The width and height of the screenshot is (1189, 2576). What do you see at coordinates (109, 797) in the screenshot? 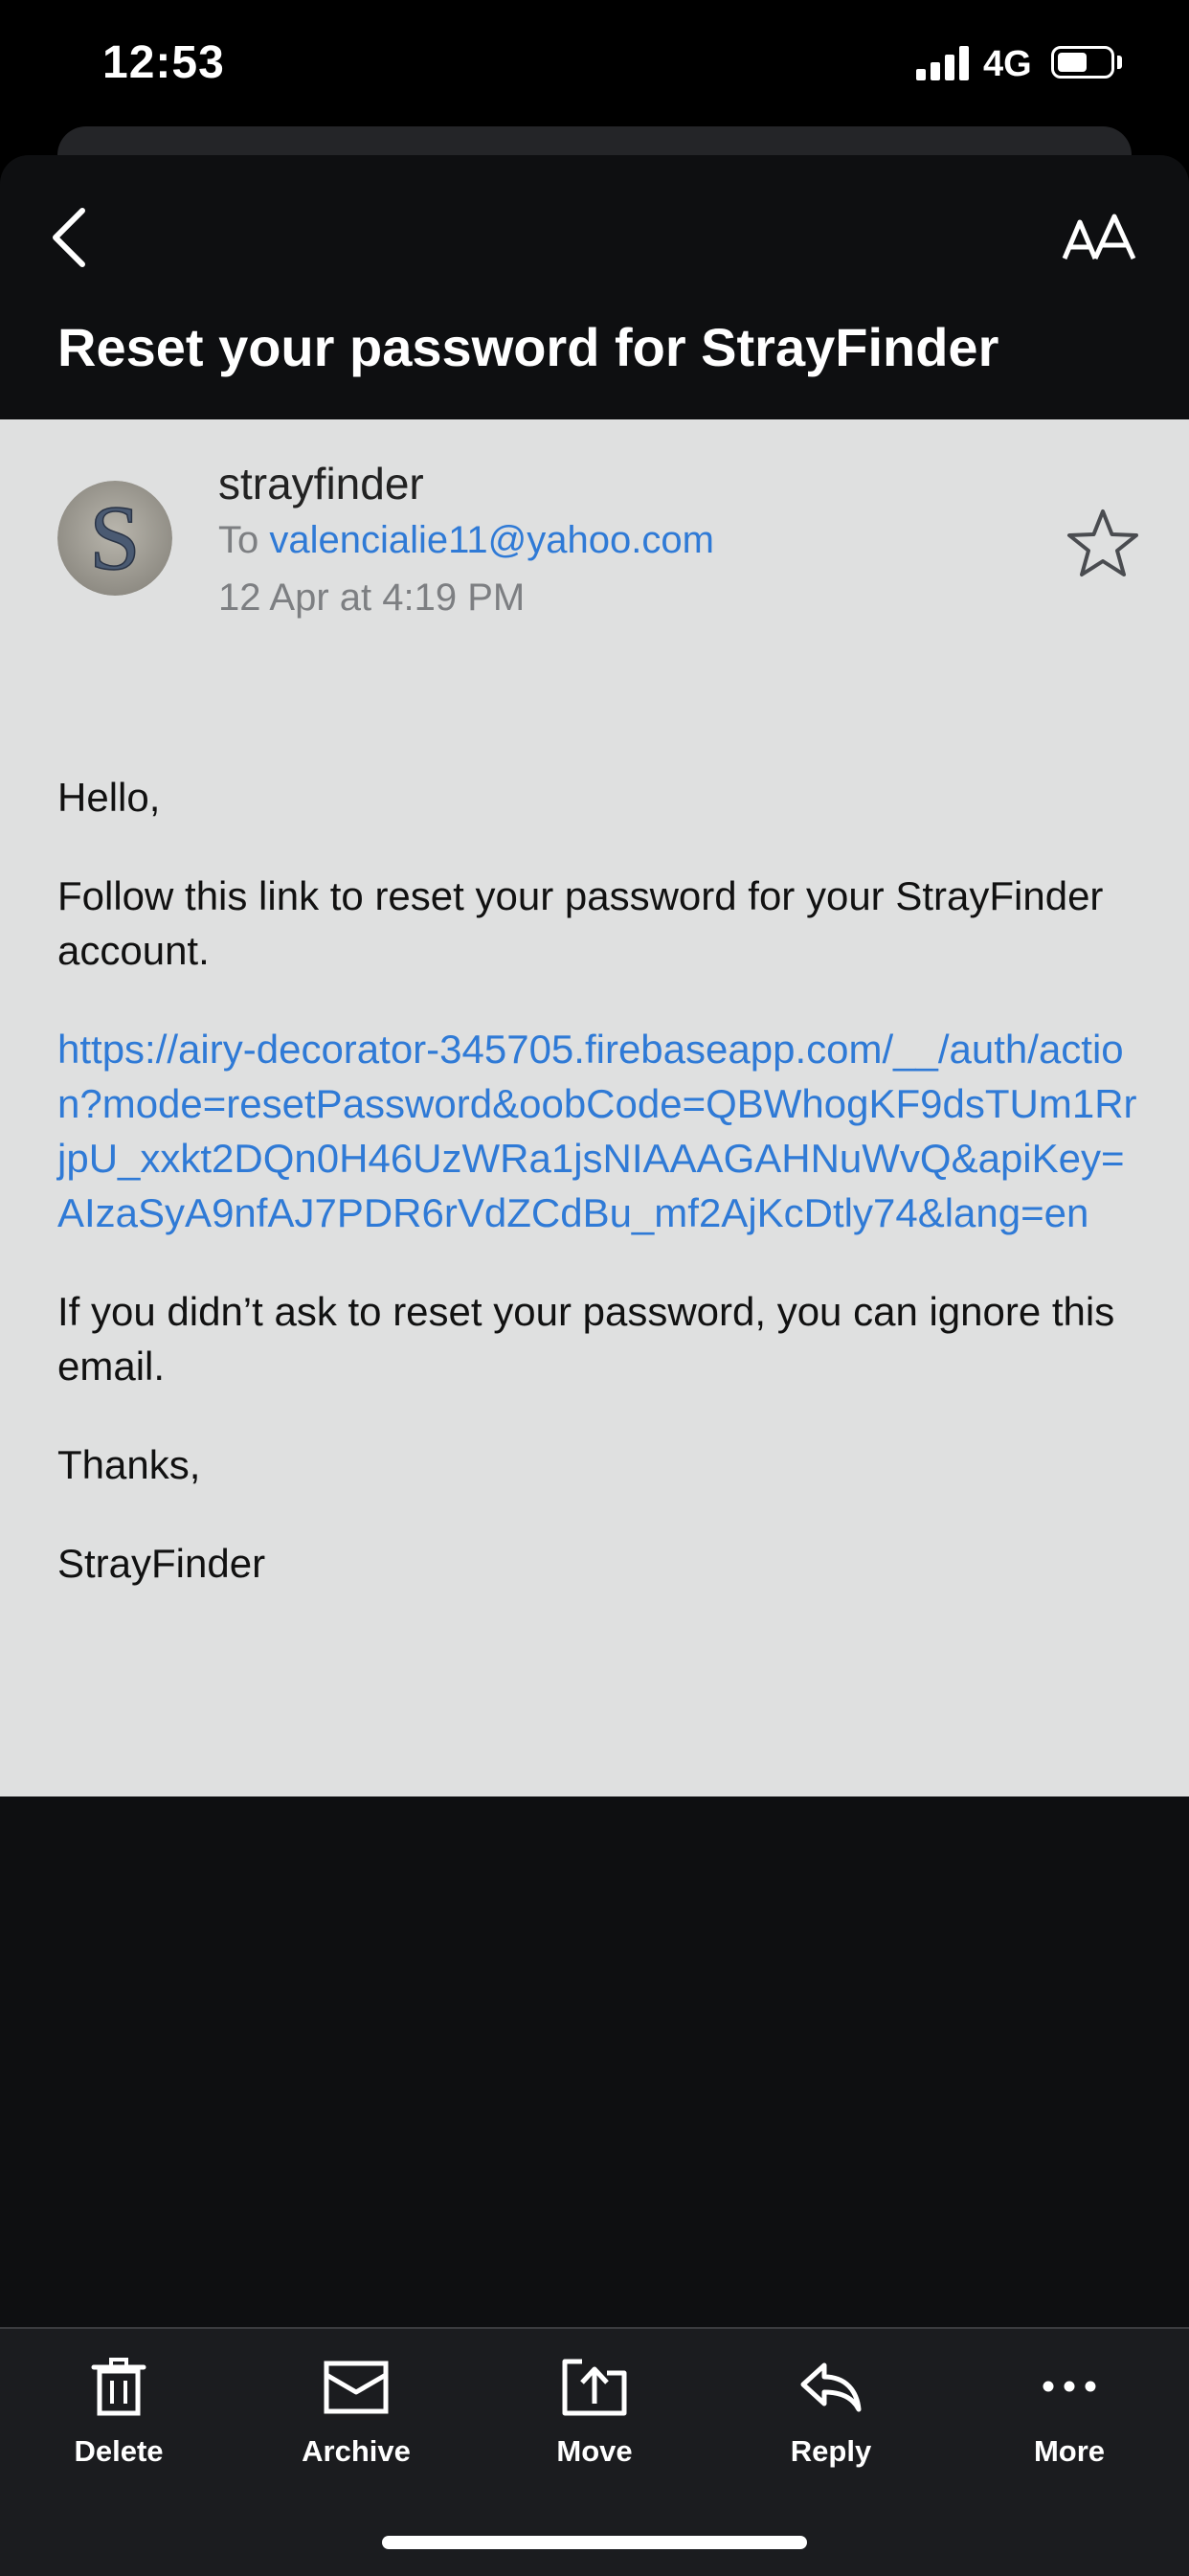
I see `greeting: Hello,` at bounding box center [109, 797].